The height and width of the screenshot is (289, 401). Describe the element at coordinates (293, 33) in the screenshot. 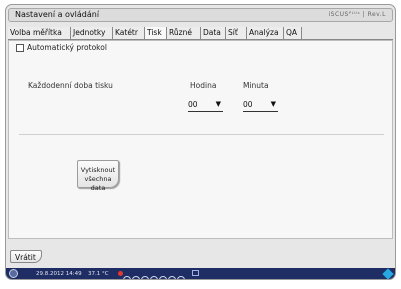

I see `tab-qa: QA` at that location.